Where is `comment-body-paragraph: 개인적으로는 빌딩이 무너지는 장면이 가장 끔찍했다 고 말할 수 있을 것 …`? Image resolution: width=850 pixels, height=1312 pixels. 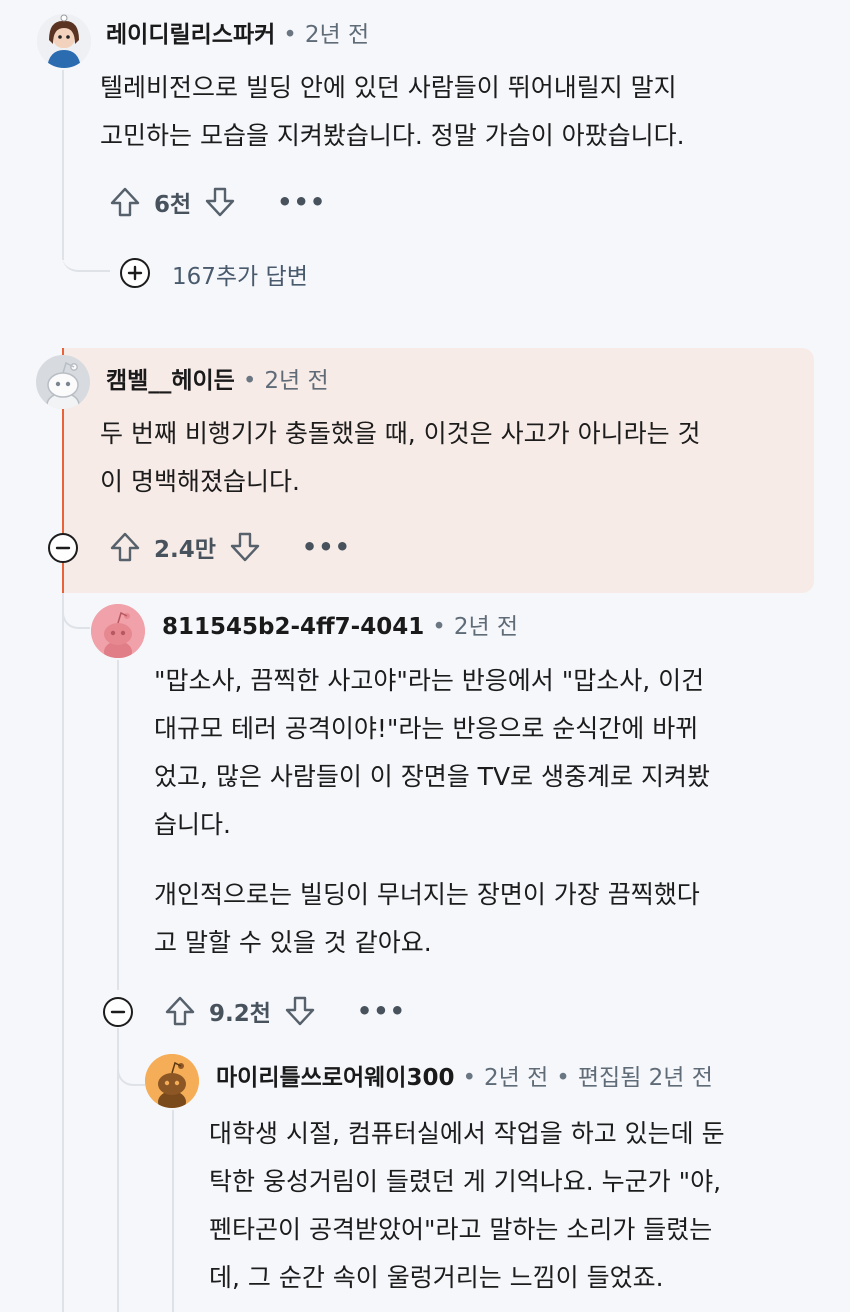
comment-body-paragraph: 개인적으로는 빌딩이 무너지는 장면이 가장 끔찍했다 고 말할 수 있을 것 … is located at coordinates (427, 919).